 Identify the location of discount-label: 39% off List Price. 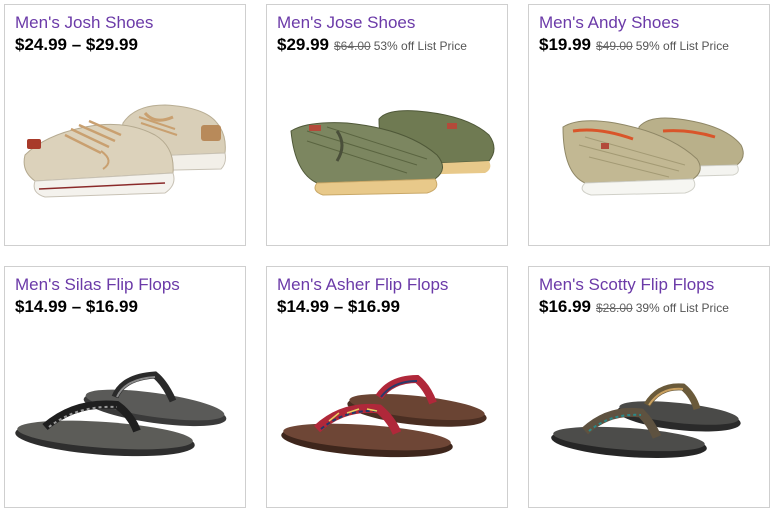
(682, 308).